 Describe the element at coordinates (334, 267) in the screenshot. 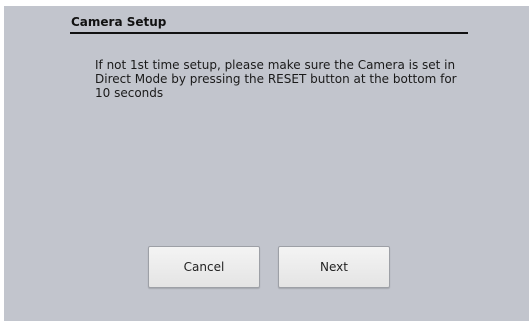

I see `next-button: Next` at that location.